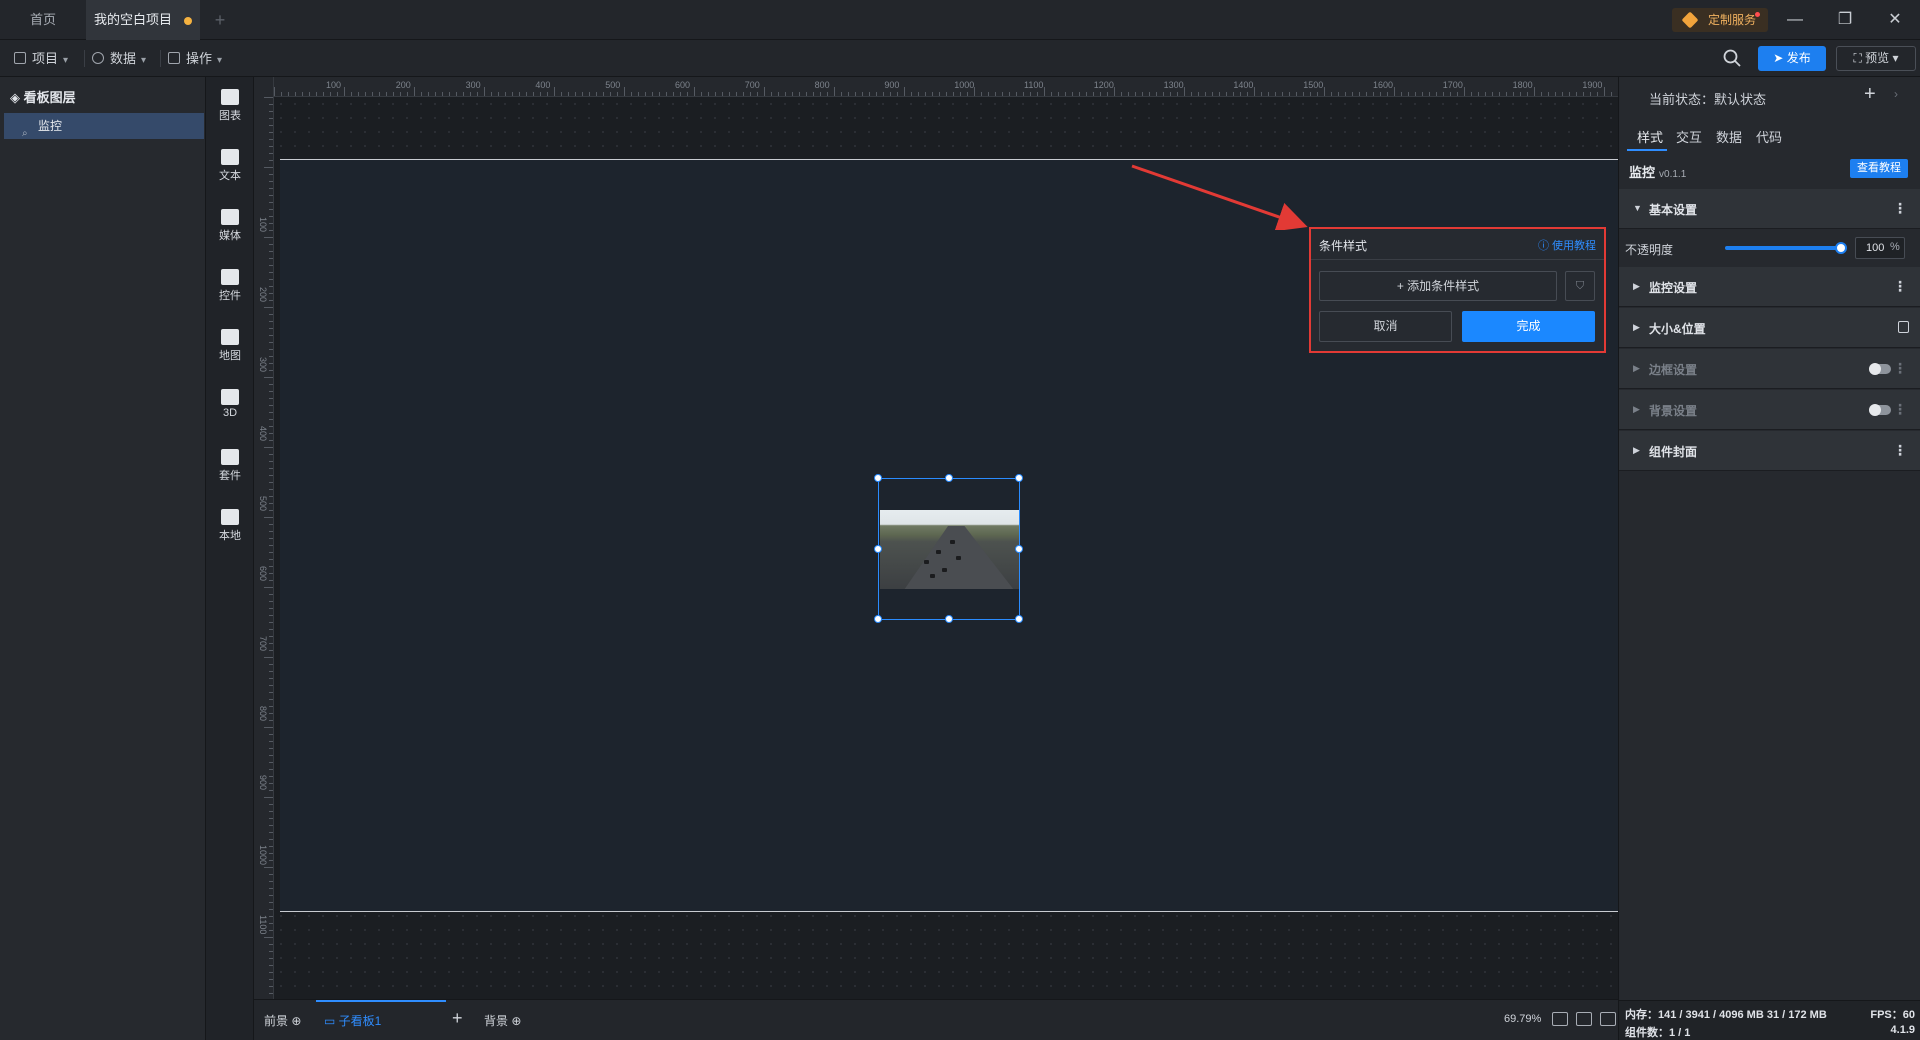 The width and height of the screenshot is (1920, 1040). What do you see at coordinates (1880, 410) in the screenshot?
I see `background-toggle` at bounding box center [1880, 410].